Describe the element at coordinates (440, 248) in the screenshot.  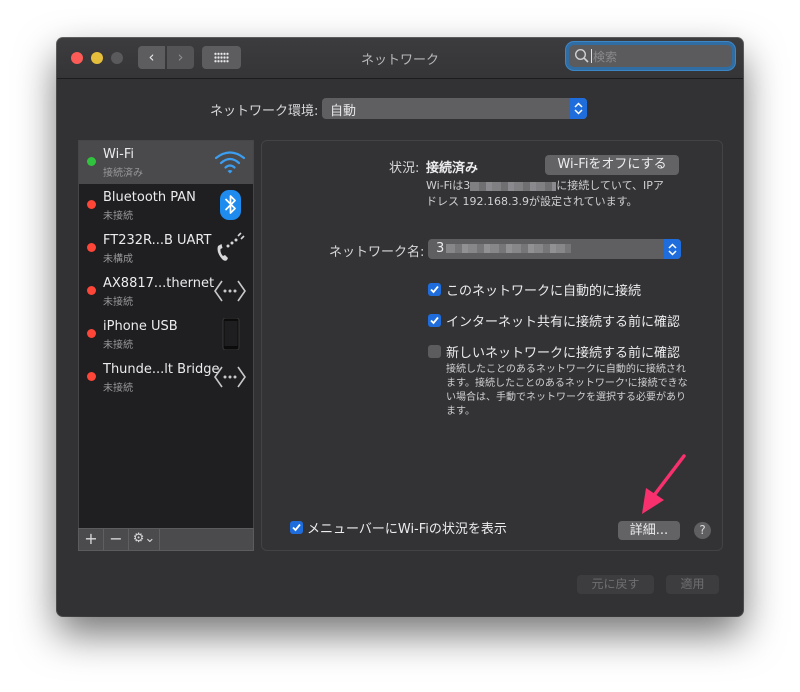
I see `network-name-text: 3` at that location.